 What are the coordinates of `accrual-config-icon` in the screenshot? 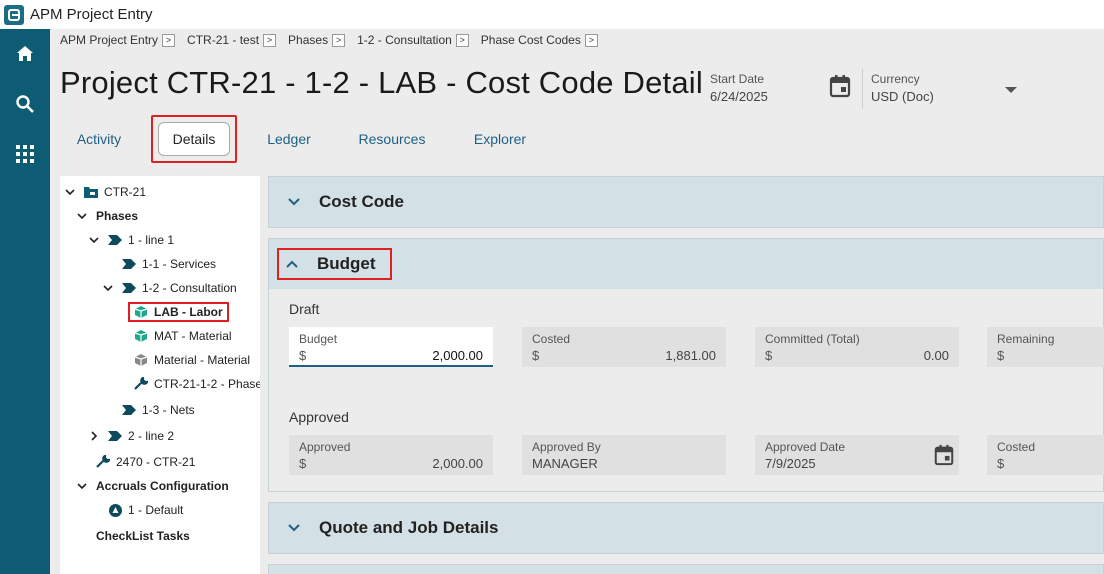 It's located at (115, 510).